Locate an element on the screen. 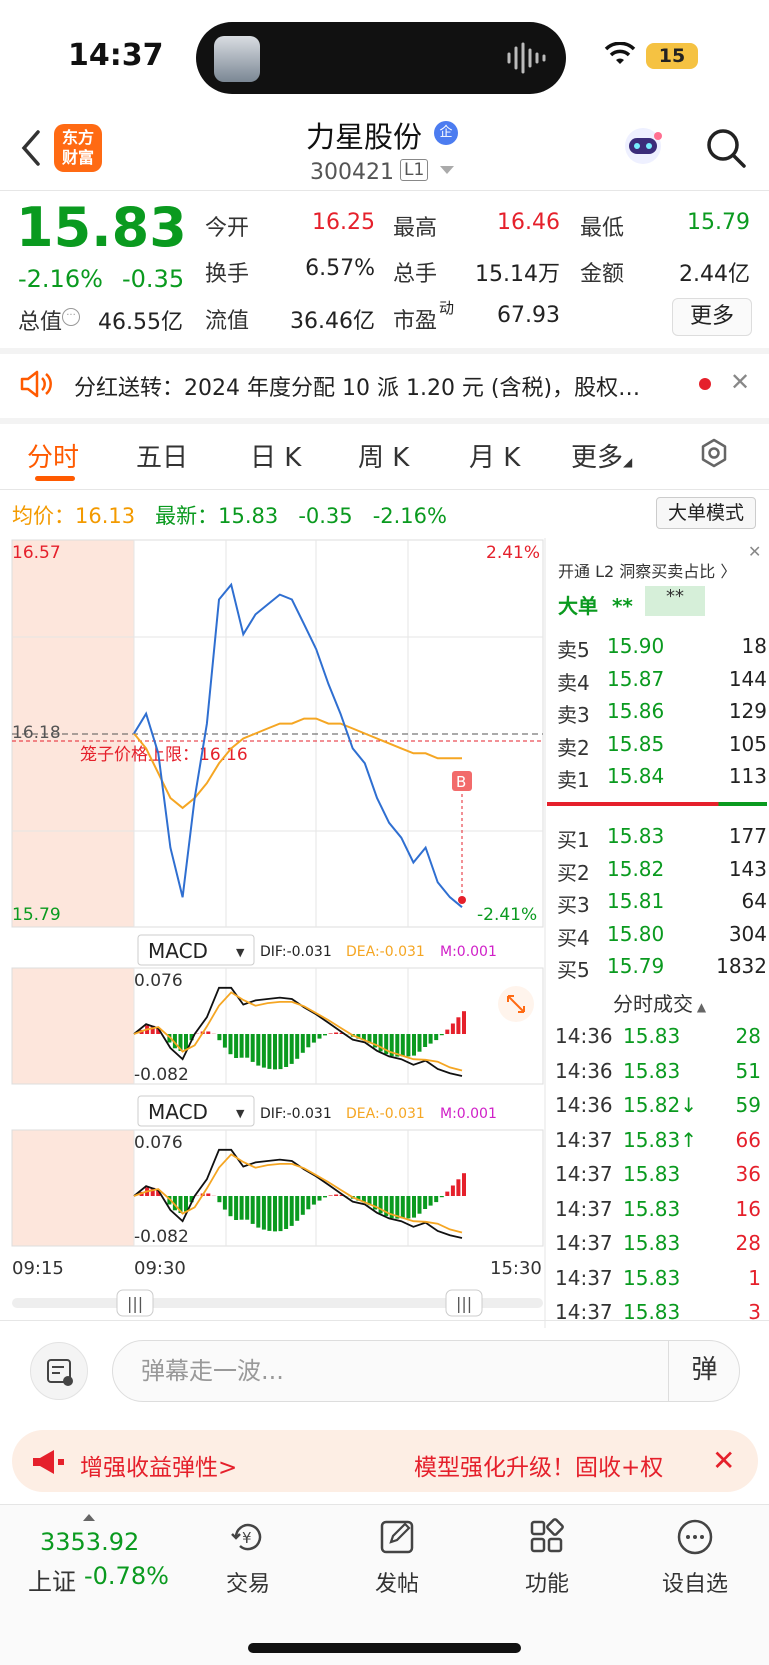 This screenshot has width=769, height=1665. bid-row: 买2 15.82 143 is located at coordinates (662, 872).